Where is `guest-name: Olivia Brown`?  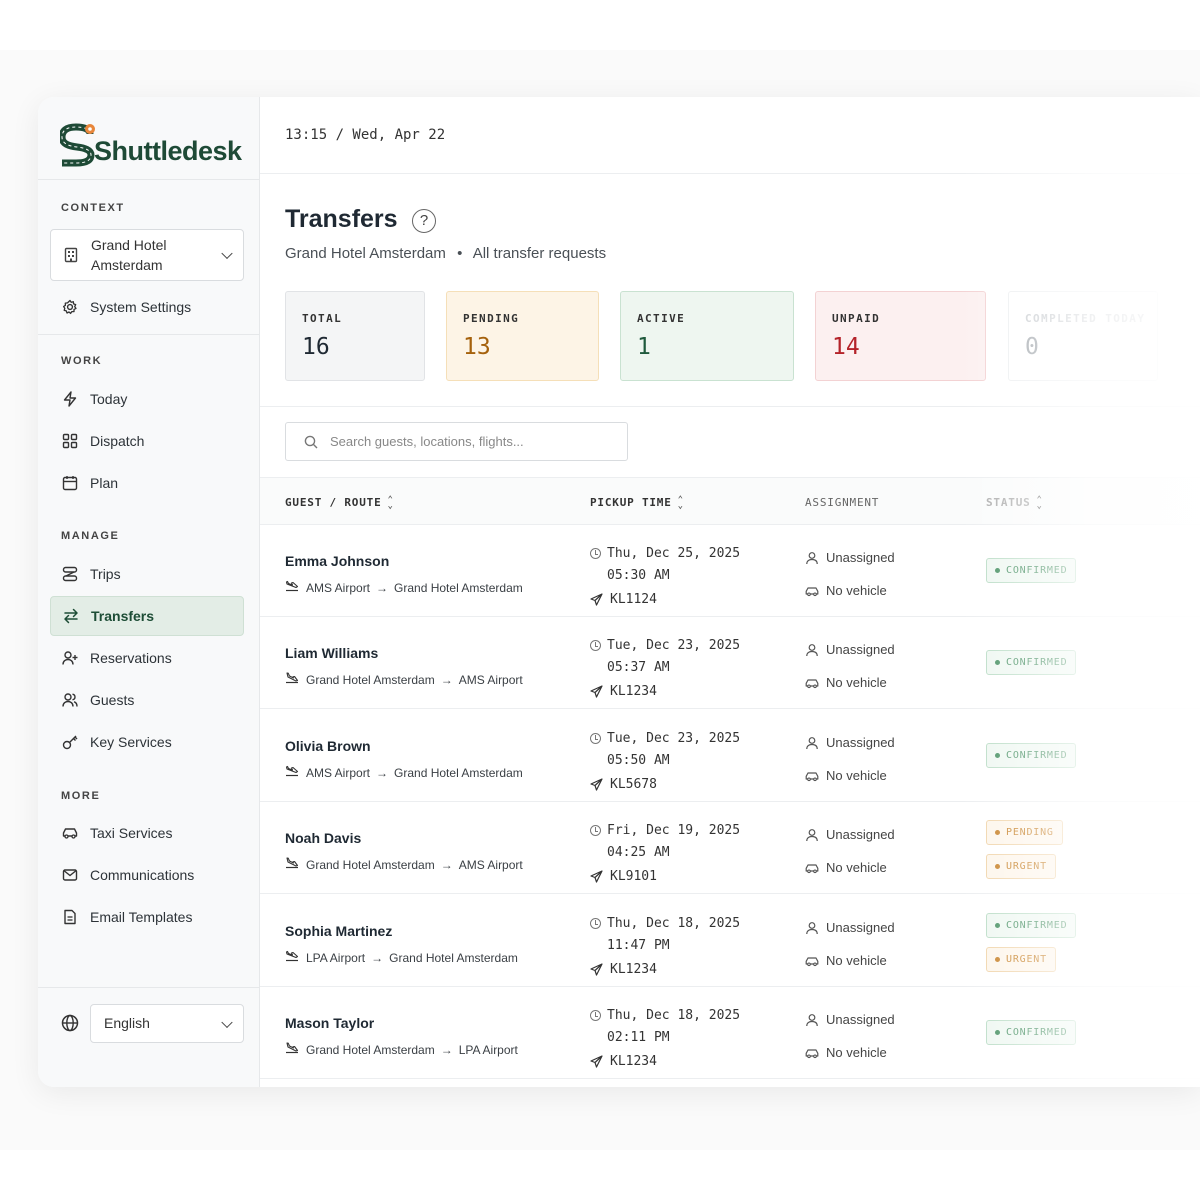
guest-name: Olivia Brown is located at coordinates (328, 746).